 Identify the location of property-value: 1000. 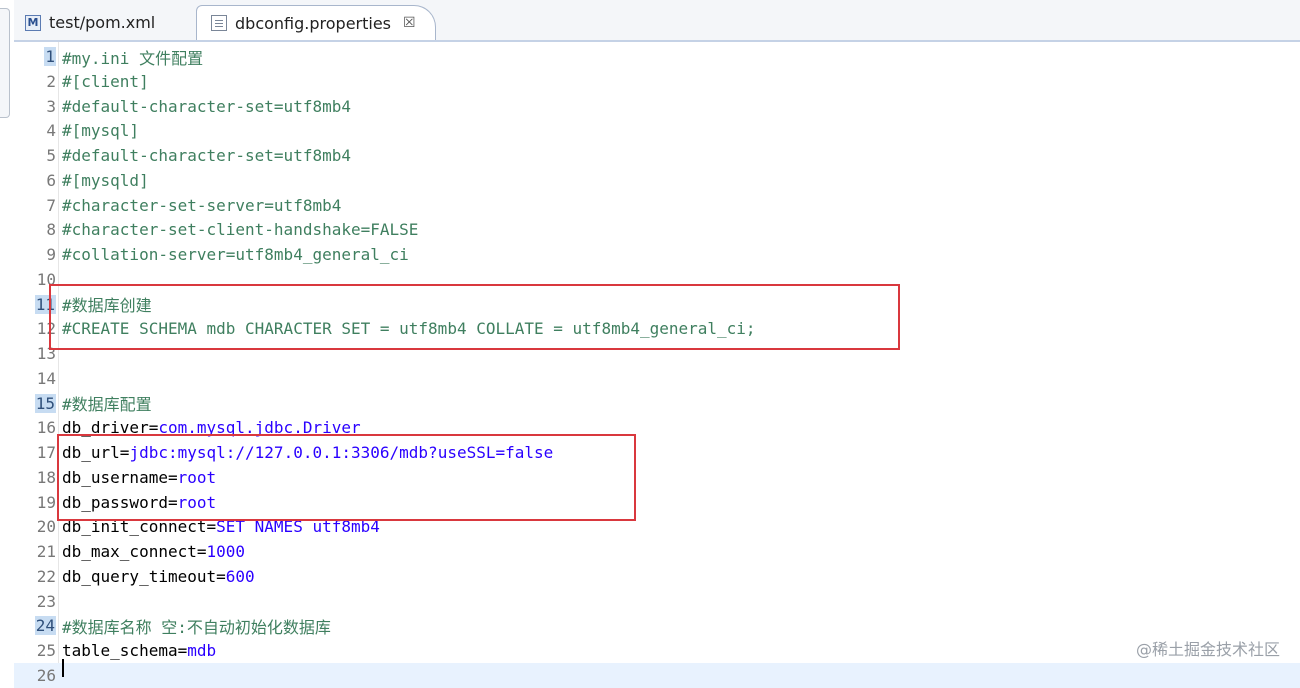
(226, 551).